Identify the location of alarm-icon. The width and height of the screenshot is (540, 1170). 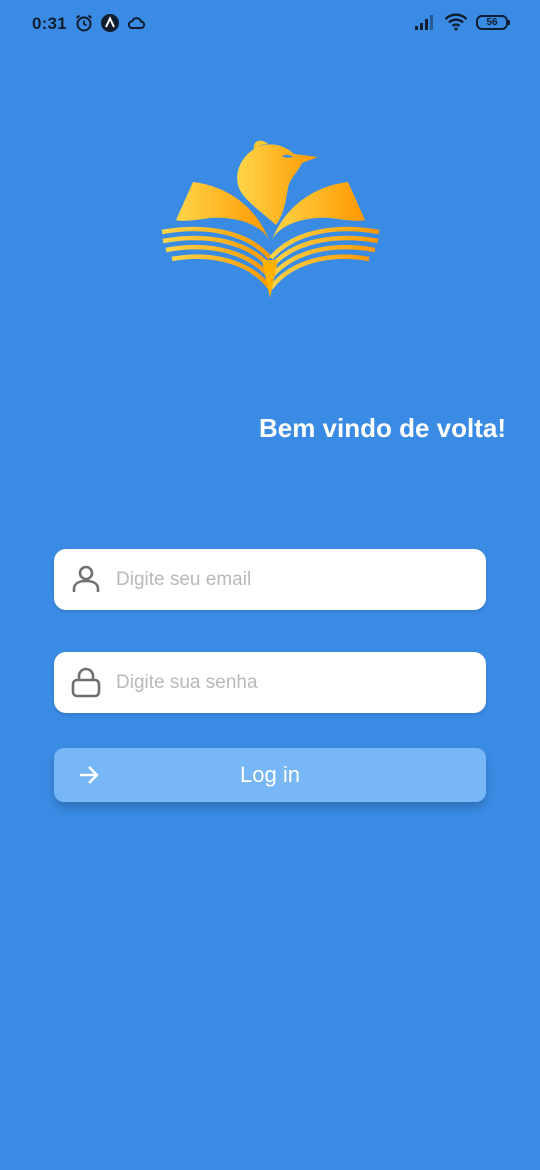
(84, 23).